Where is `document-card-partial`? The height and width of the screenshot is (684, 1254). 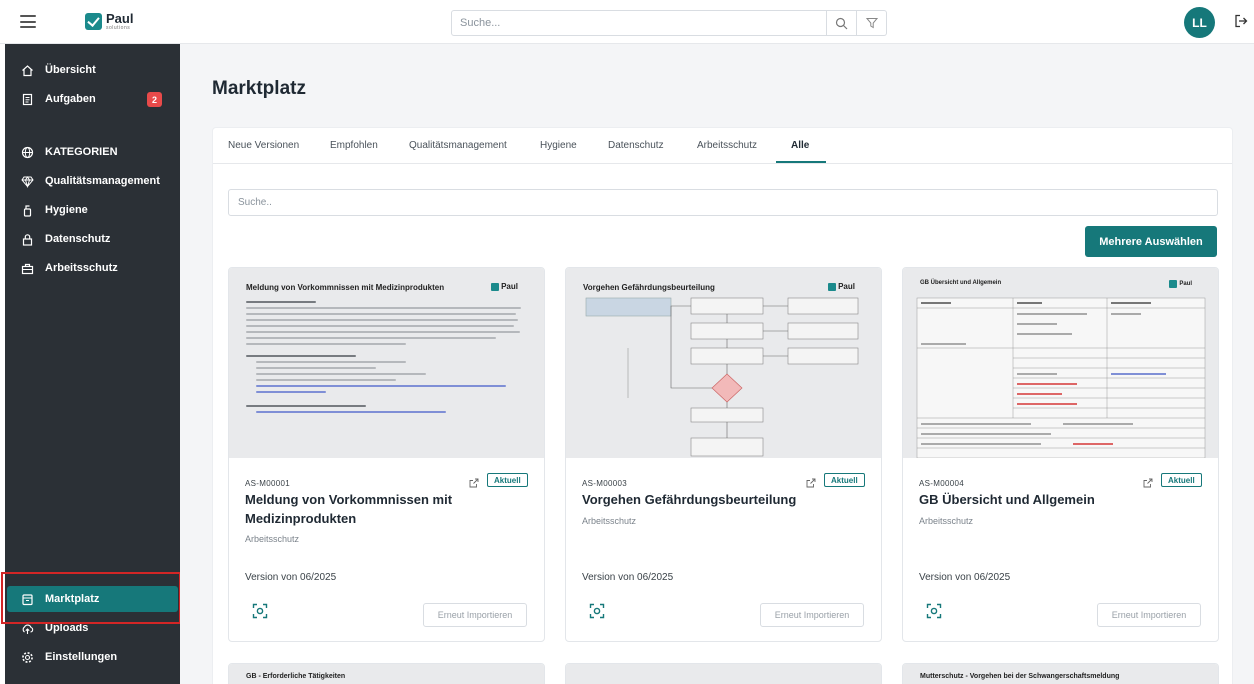
document-card-partial is located at coordinates (723, 673).